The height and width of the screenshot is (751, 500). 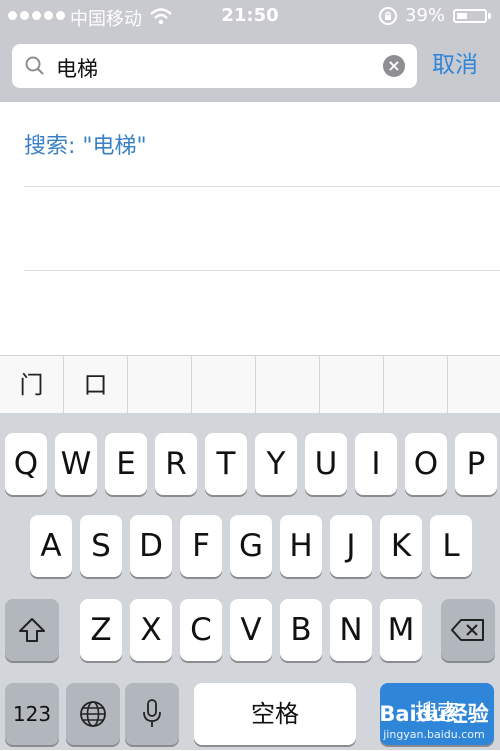 I want to click on key-g: G, so click(x=251, y=546).